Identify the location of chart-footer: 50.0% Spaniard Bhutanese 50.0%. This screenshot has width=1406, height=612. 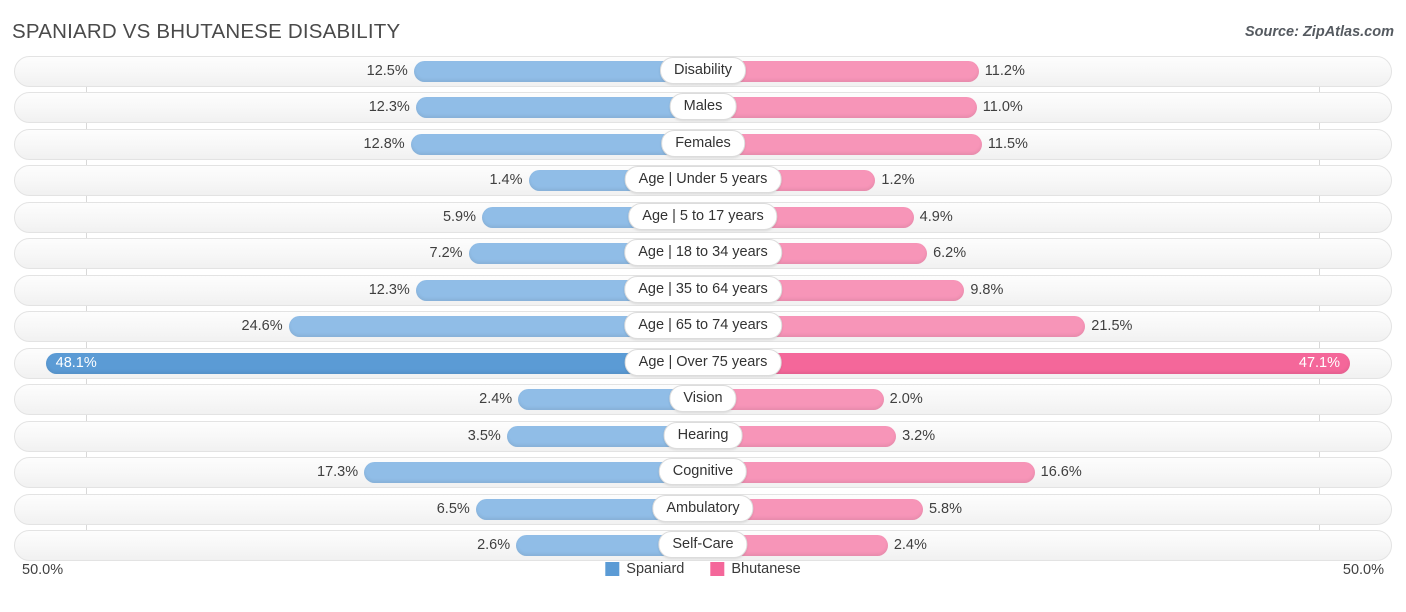
(703, 573).